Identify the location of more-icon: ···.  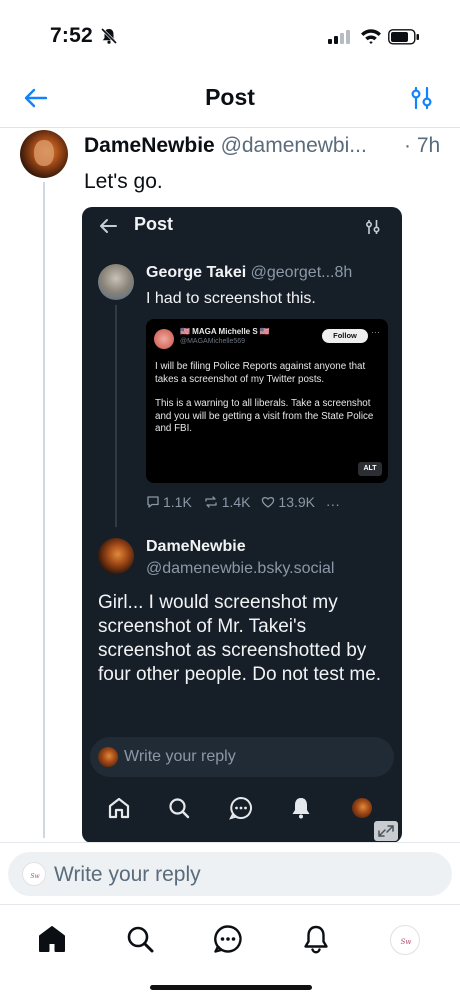
(332, 504).